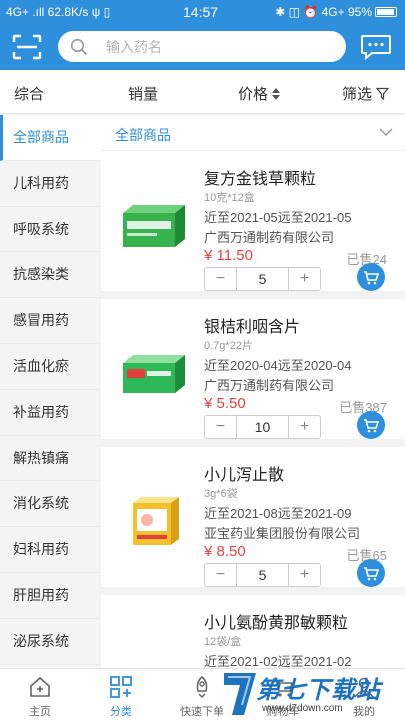 This screenshot has width=405, height=720. I want to click on watermark-title: 第七下载站, so click(318, 690).